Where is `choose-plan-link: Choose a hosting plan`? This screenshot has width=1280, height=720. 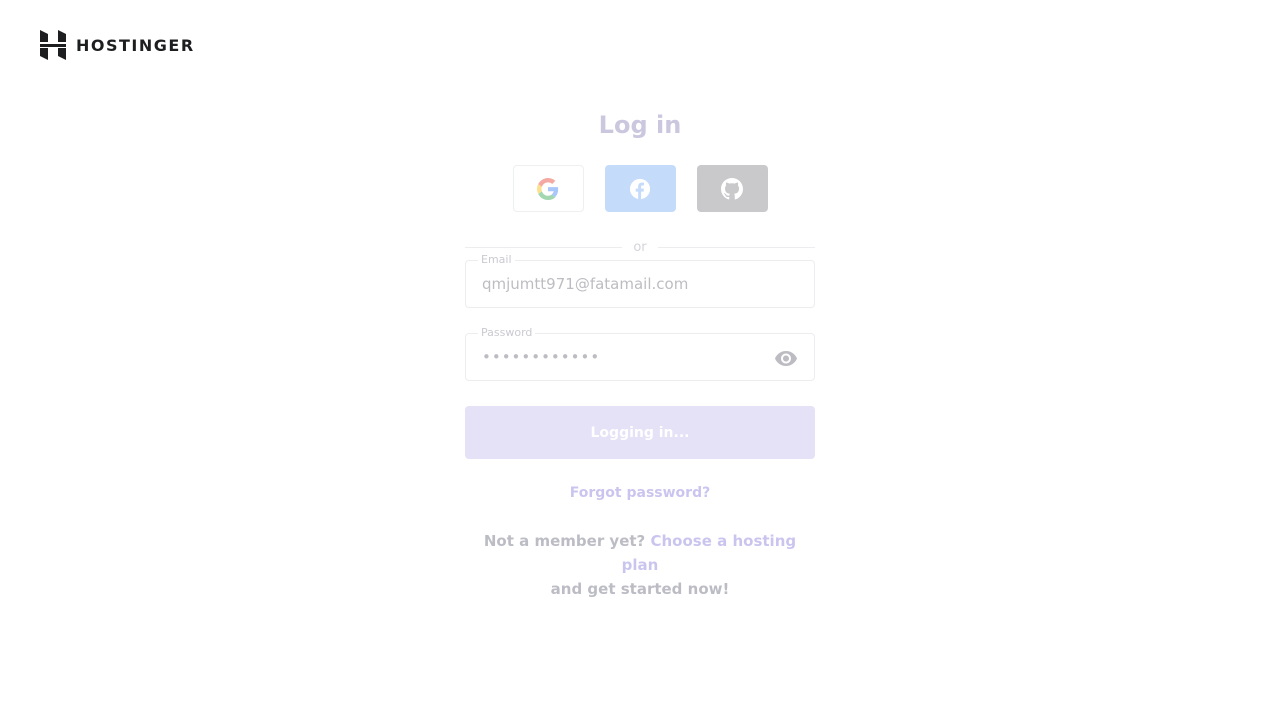
choose-plan-link: Choose a hosting plan is located at coordinates (709, 553).